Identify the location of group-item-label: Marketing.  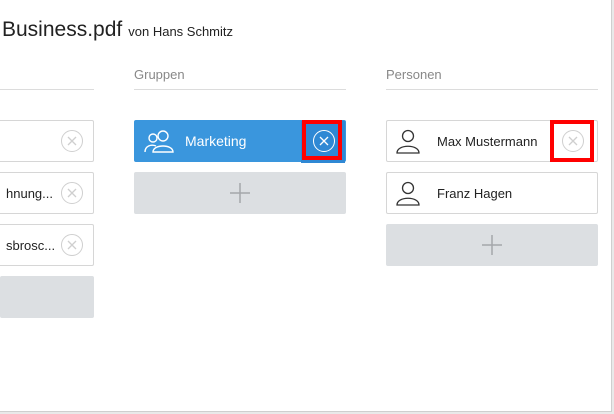
(216, 141).